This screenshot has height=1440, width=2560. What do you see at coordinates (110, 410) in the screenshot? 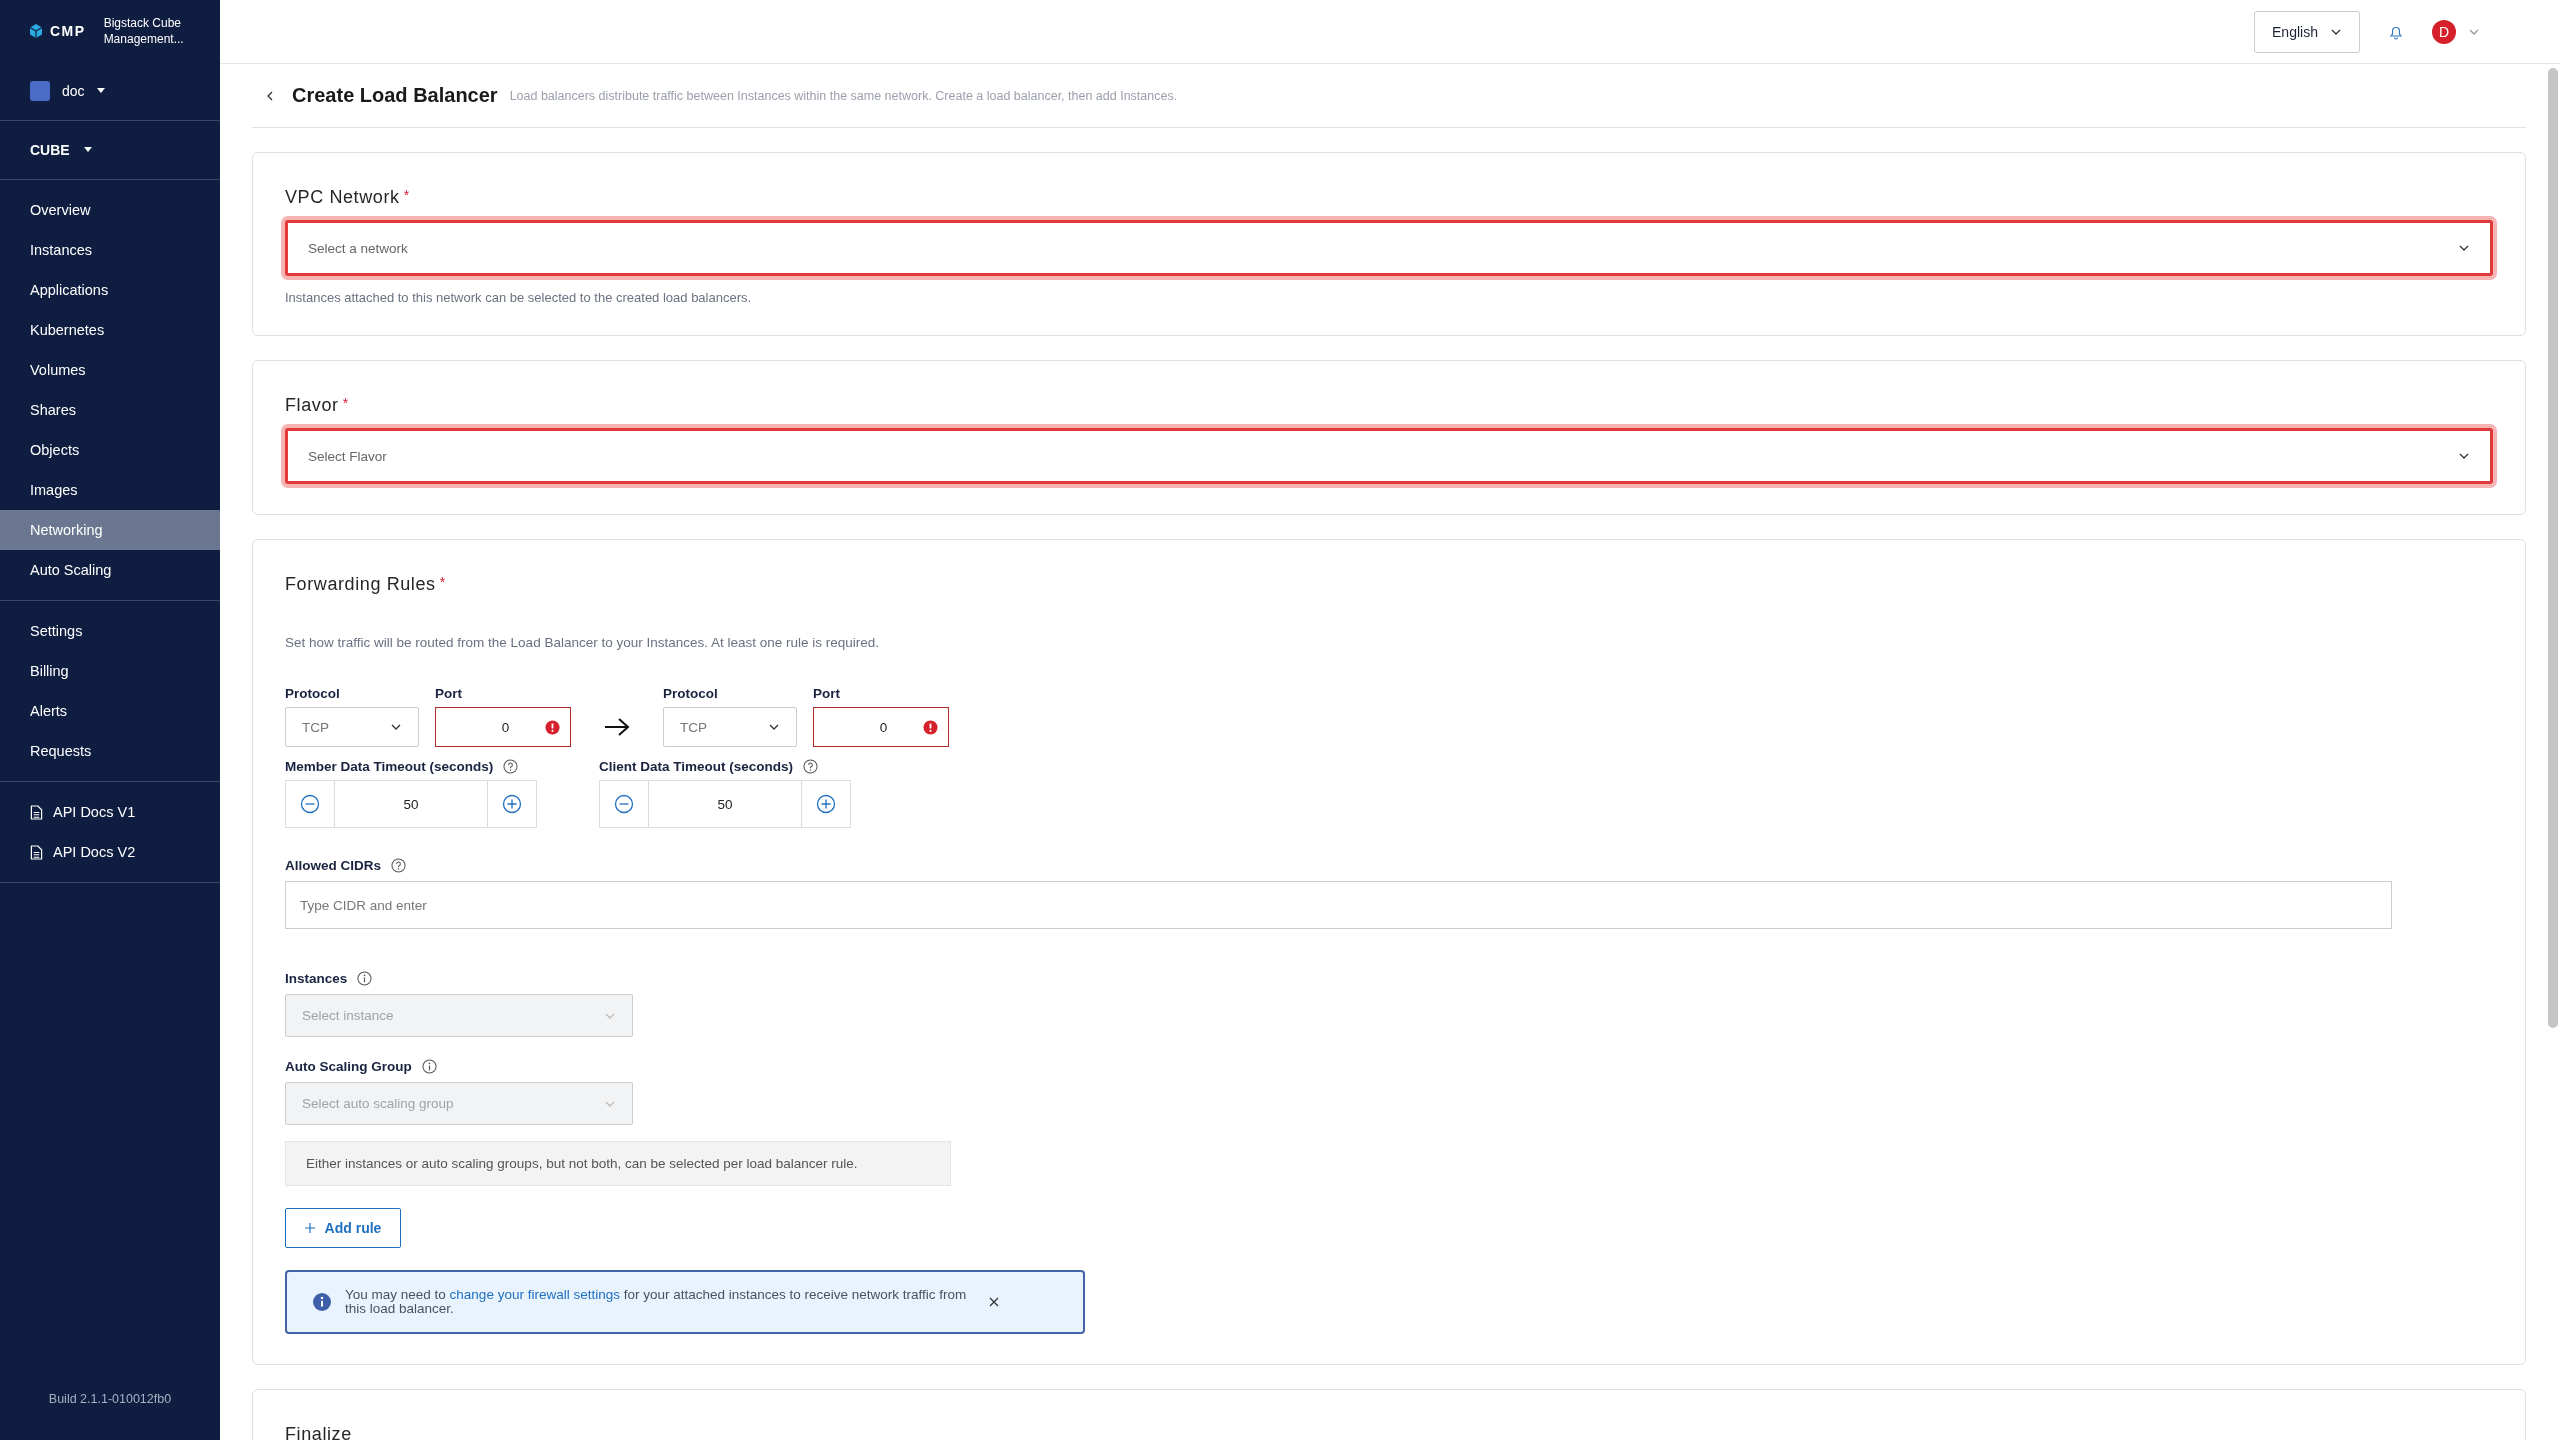
I see `nav-item: Shares` at bounding box center [110, 410].